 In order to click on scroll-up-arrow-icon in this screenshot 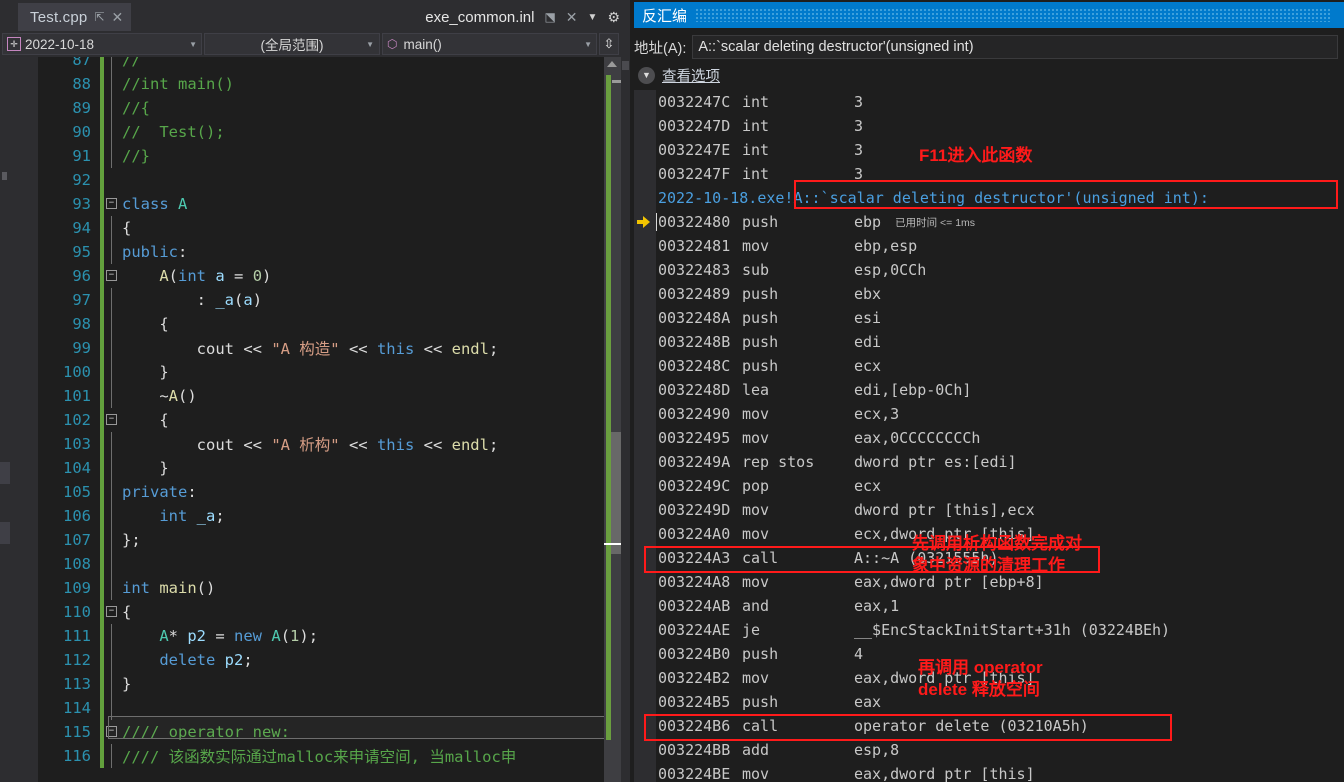, I will do `click(612, 64)`.